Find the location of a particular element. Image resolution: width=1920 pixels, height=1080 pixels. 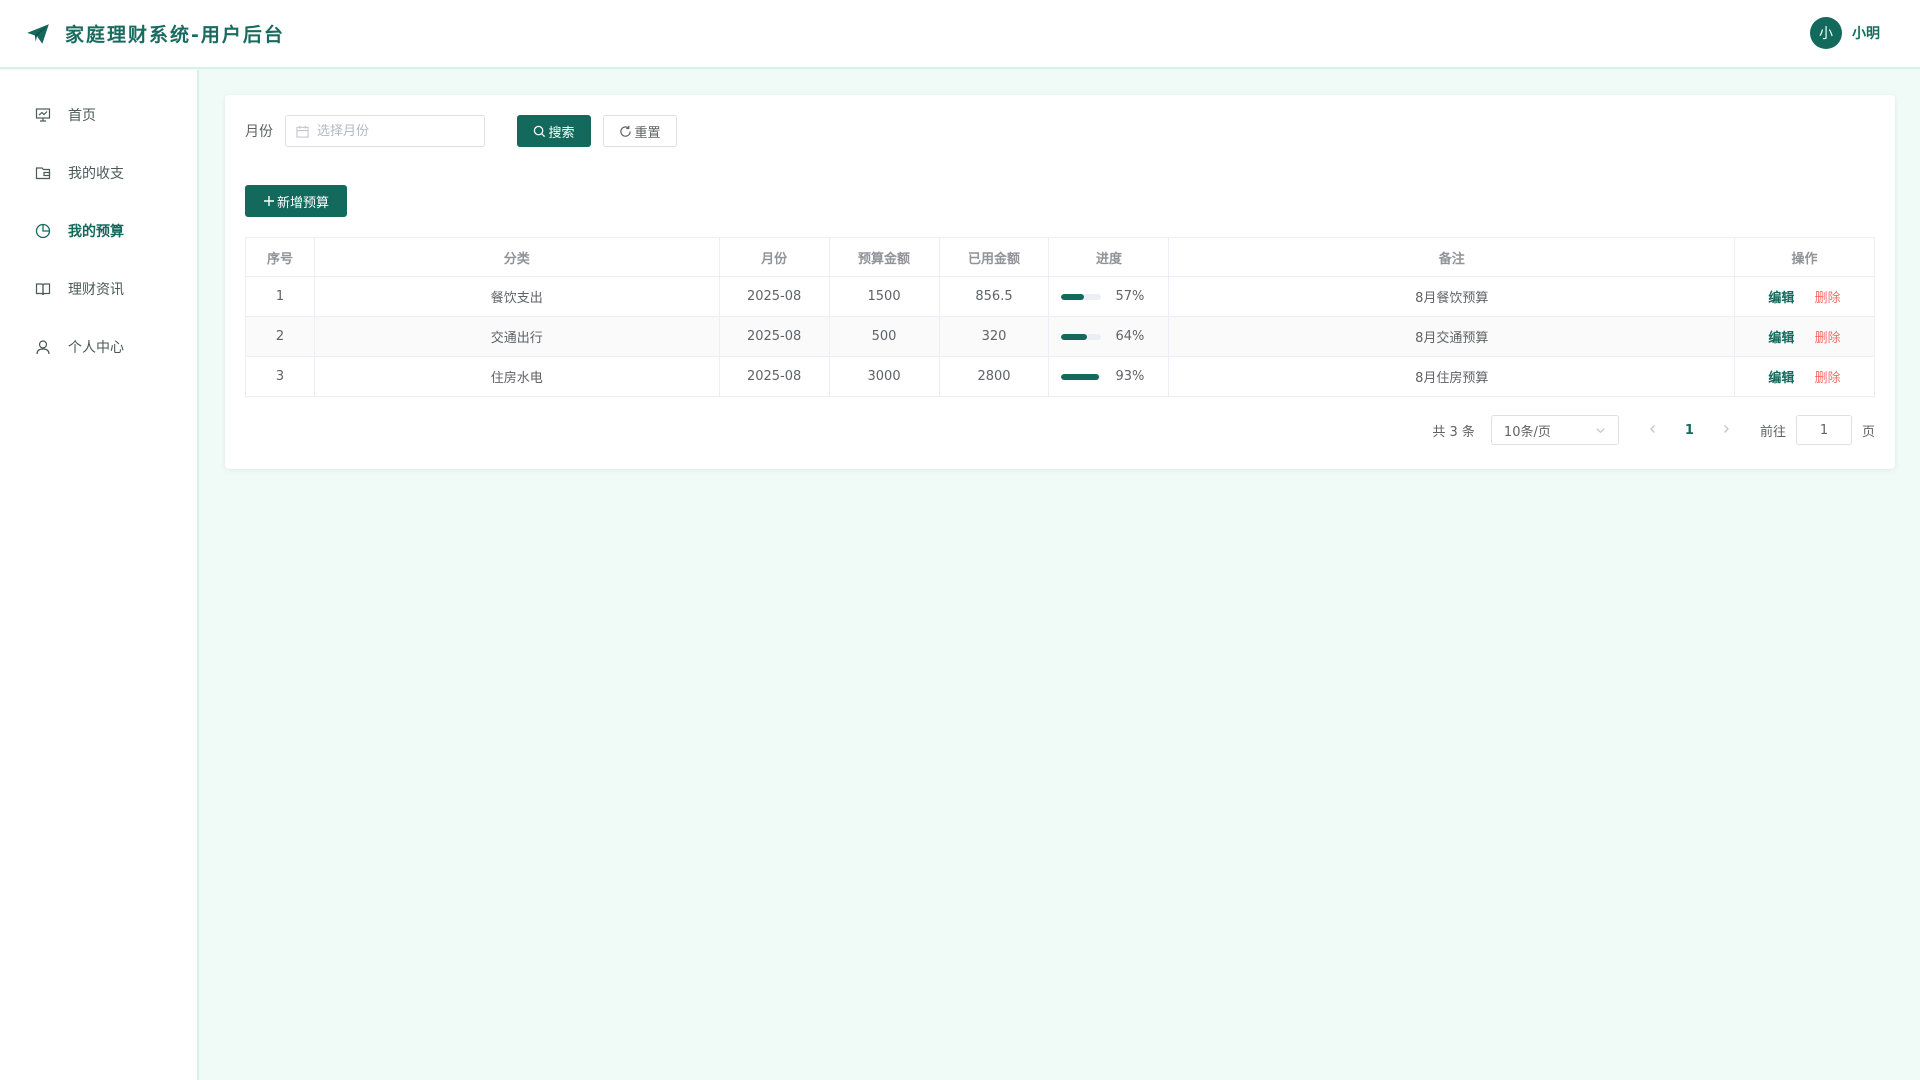

calendar-icon is located at coordinates (302, 131).